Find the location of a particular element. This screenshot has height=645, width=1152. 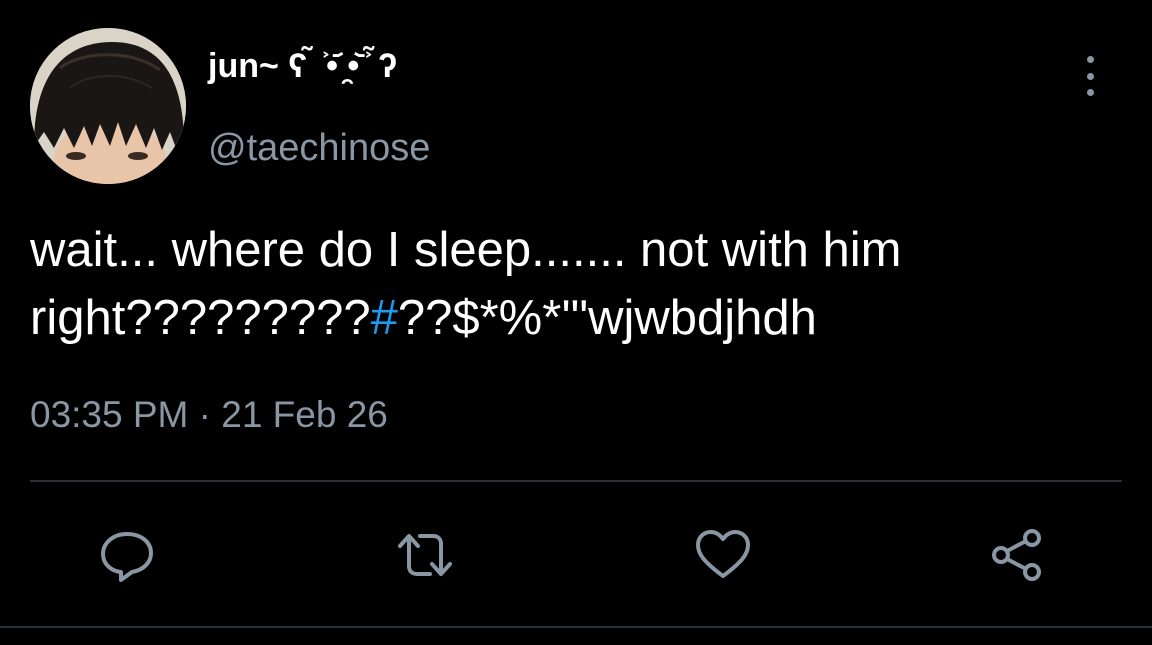

reply-button is located at coordinates (127, 555).